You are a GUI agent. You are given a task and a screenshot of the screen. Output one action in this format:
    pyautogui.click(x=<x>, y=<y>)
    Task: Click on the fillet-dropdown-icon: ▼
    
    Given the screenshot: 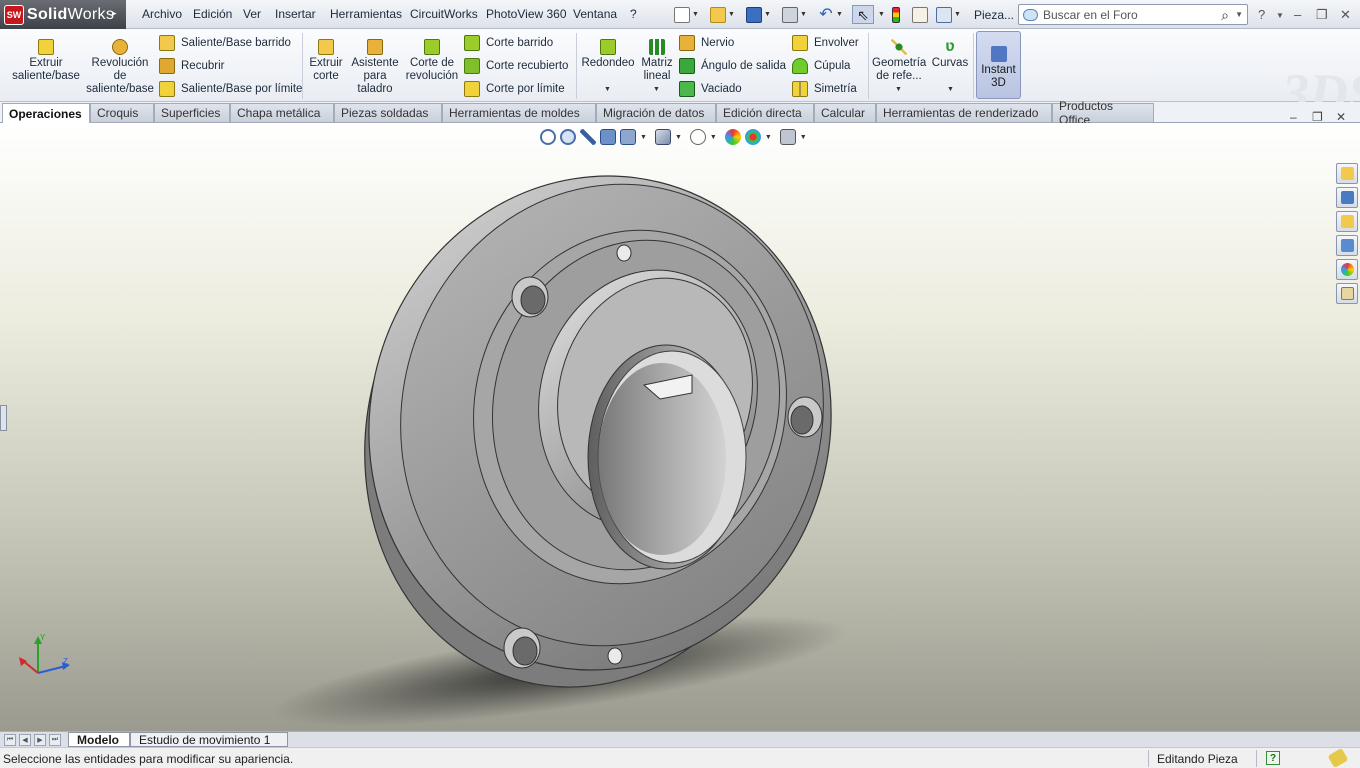 What is the action you would take?
    pyautogui.click(x=607, y=89)
    